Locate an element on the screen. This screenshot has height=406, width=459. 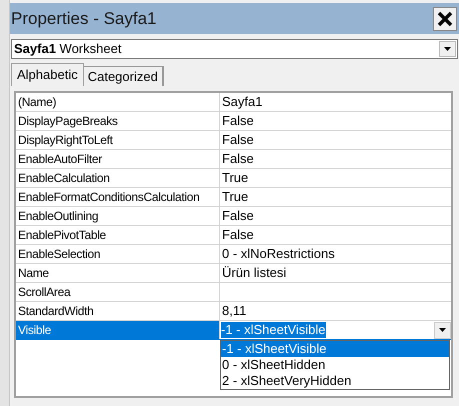
tab: Alphabetic is located at coordinates (47, 74).